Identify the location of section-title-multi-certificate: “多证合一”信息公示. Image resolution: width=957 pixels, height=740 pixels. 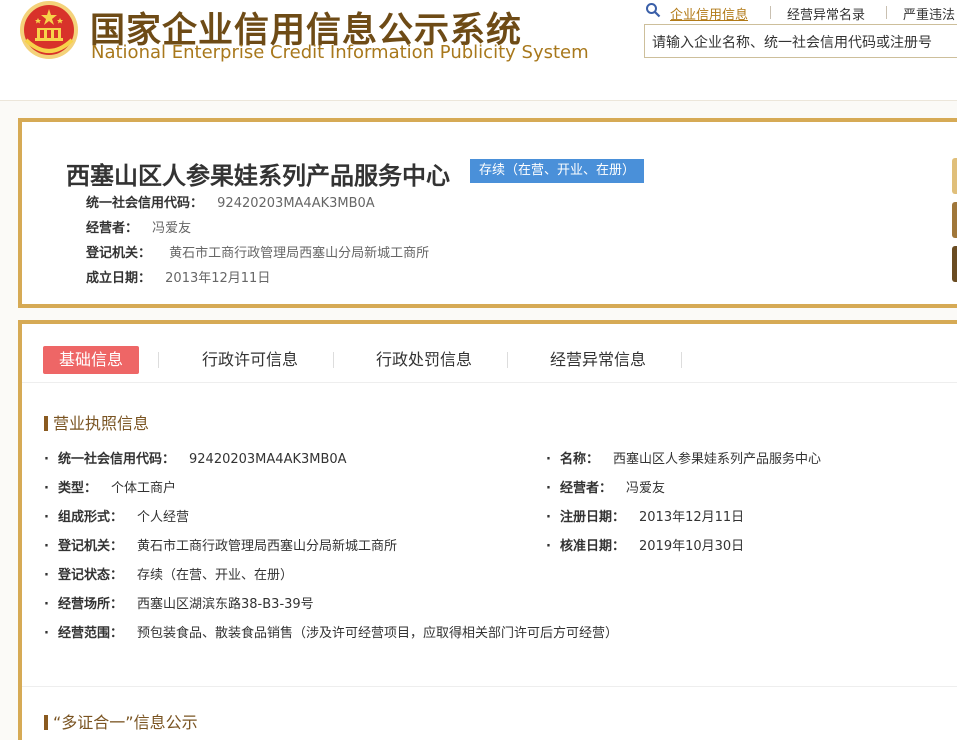
(121, 721).